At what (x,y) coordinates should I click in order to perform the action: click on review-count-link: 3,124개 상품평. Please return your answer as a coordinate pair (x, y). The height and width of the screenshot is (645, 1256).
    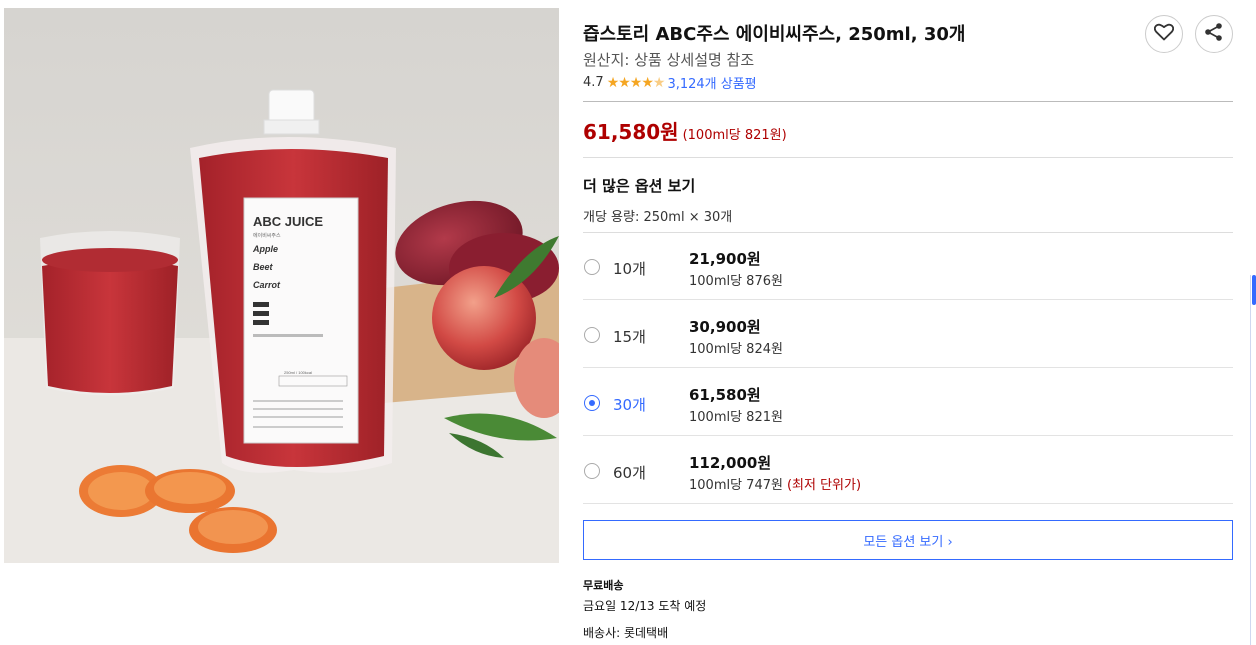
    Looking at the image, I should click on (711, 82).